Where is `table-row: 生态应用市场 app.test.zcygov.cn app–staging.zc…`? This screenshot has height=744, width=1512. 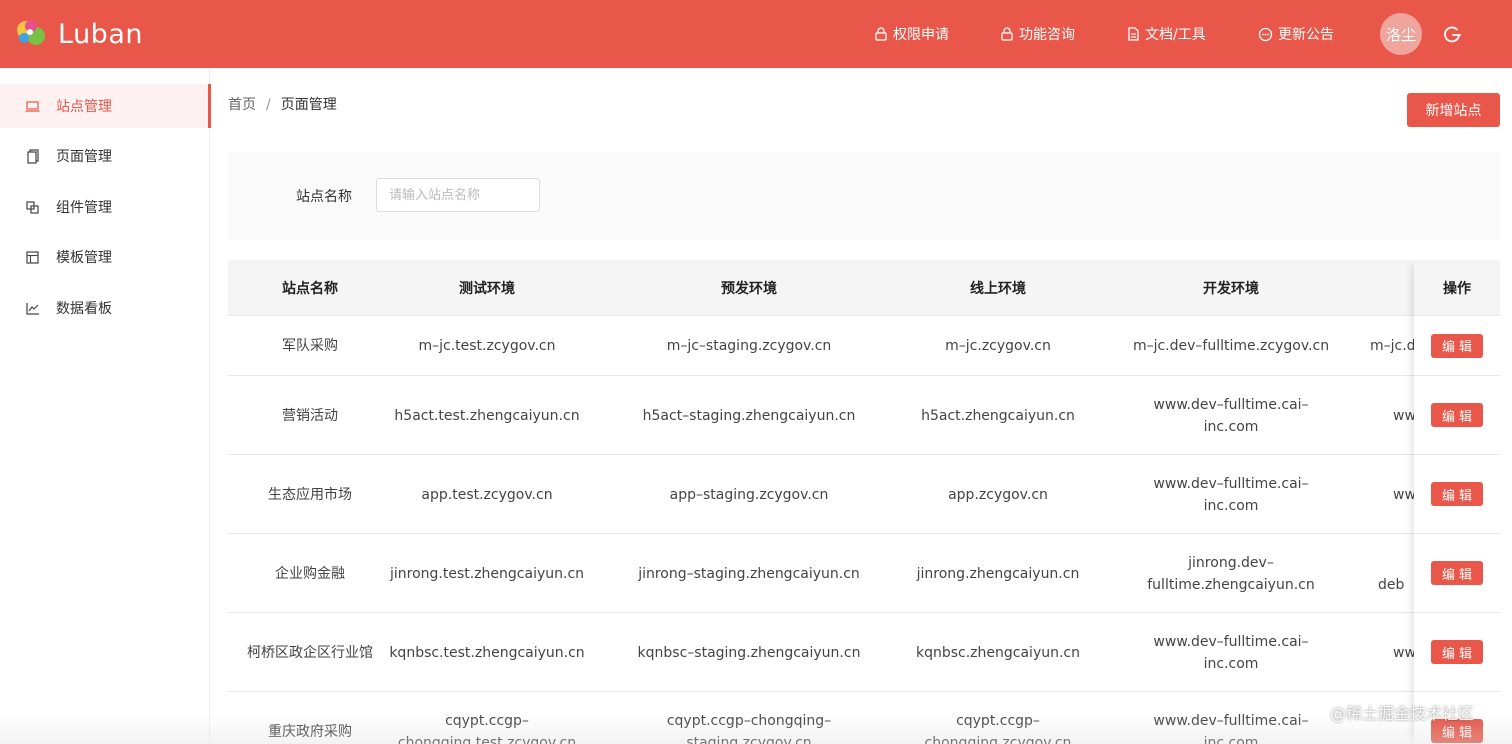
table-row: 生态应用市场 app.test.zcygov.cn app–staging.zc… is located at coordinates (864, 494).